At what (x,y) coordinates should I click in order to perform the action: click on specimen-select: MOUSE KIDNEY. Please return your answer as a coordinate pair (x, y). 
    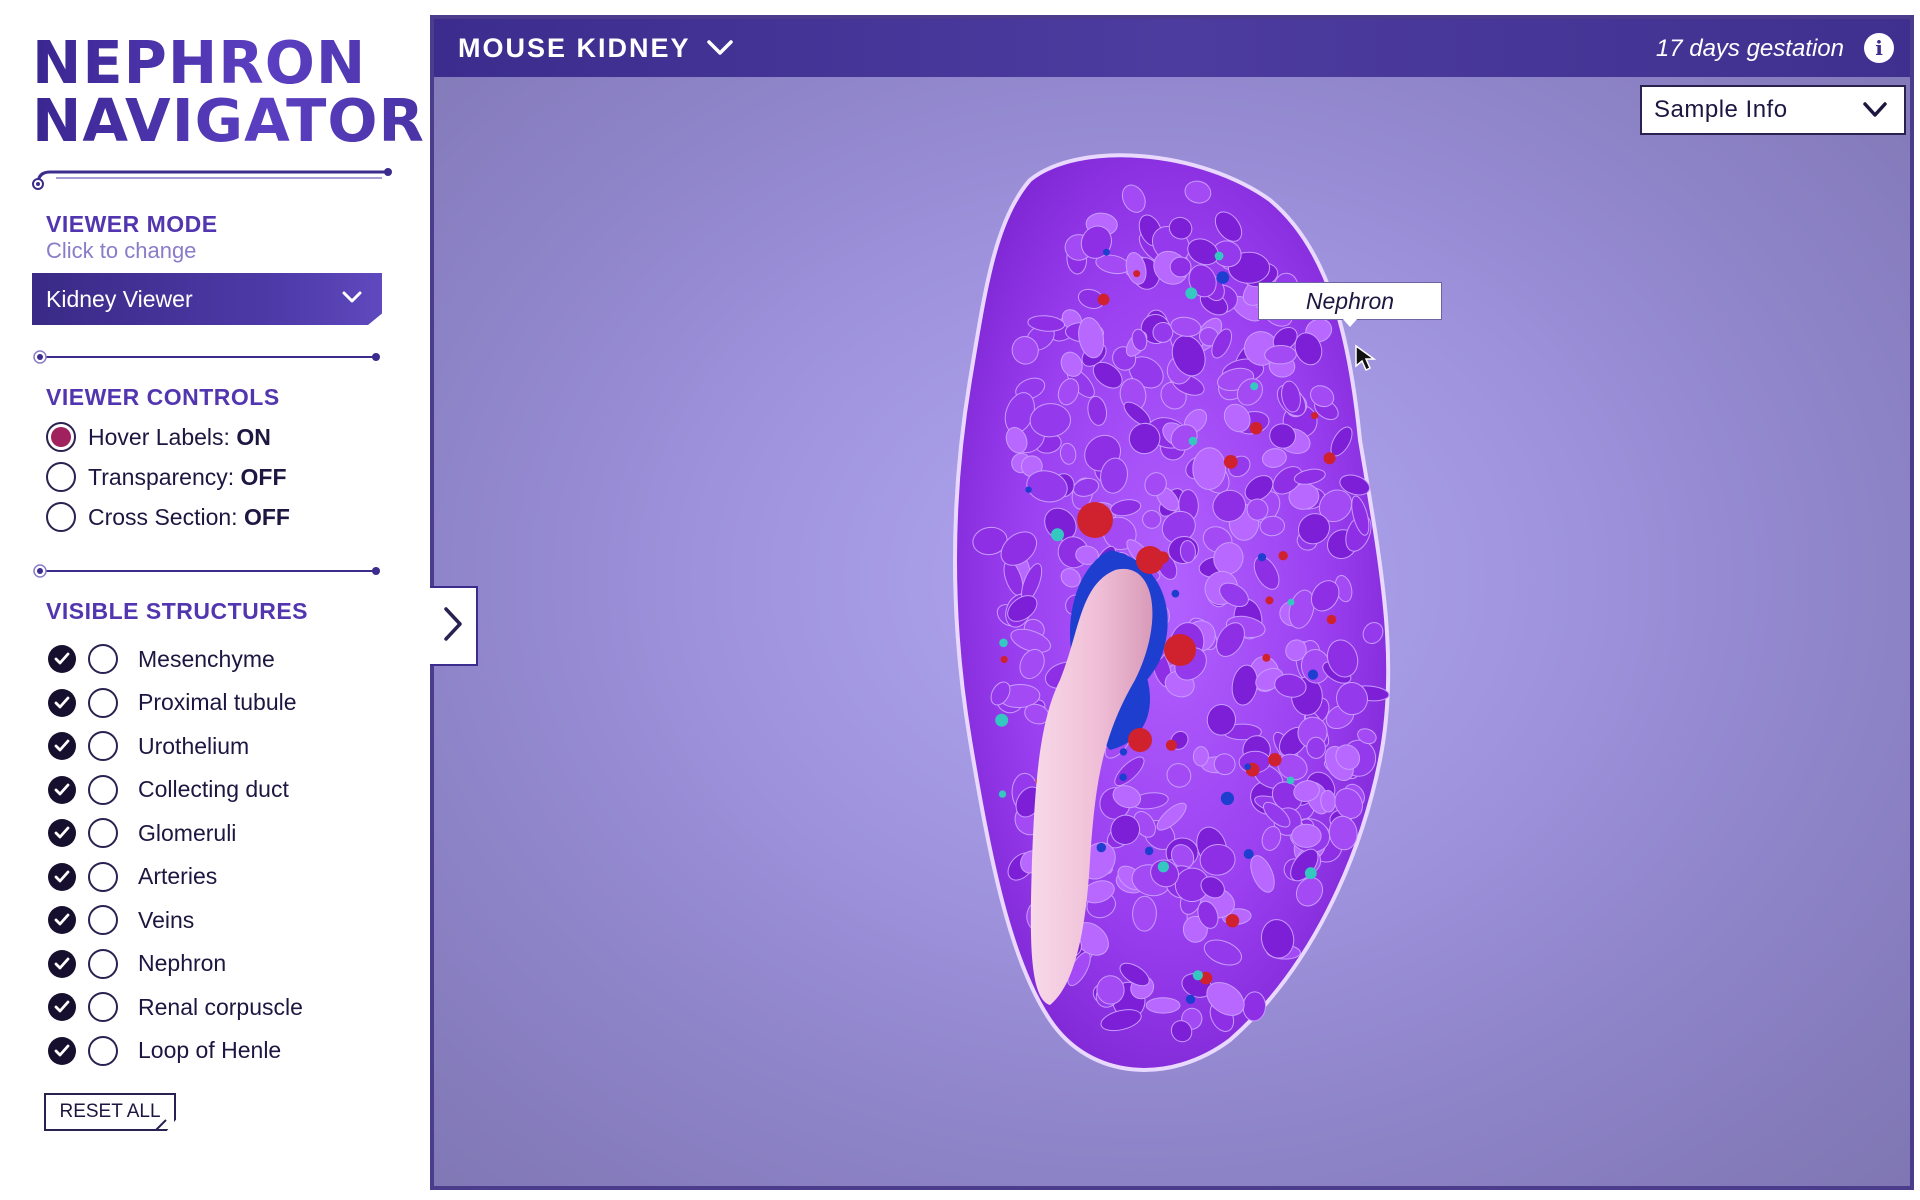
    Looking at the image, I should click on (574, 48).